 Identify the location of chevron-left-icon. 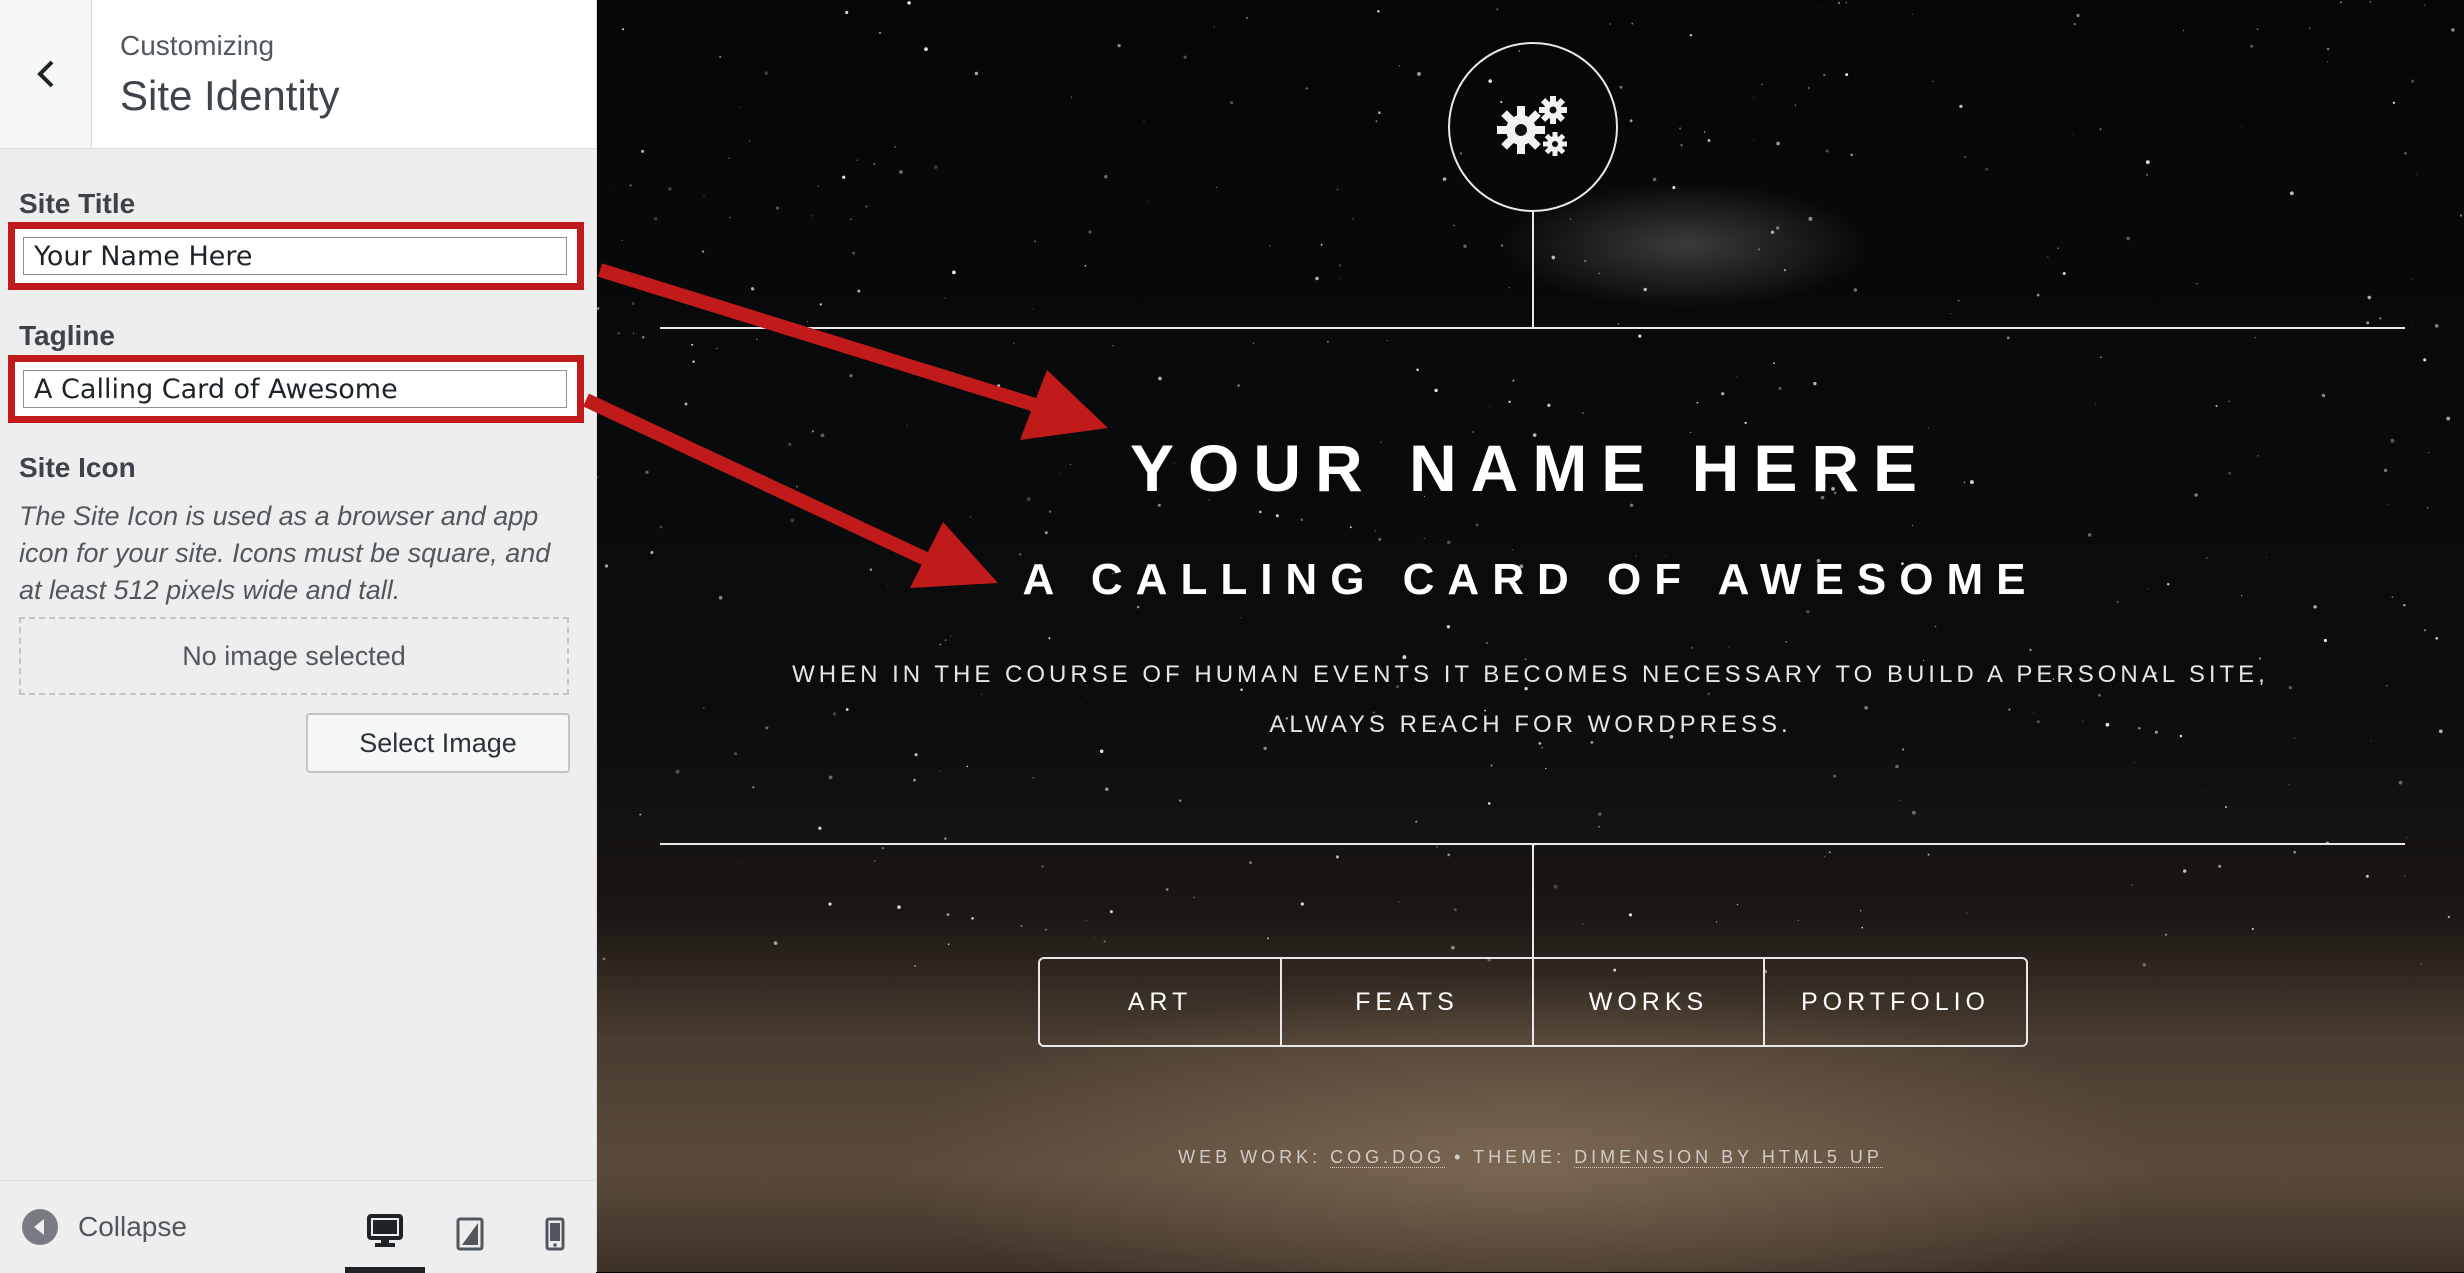
(44, 74).